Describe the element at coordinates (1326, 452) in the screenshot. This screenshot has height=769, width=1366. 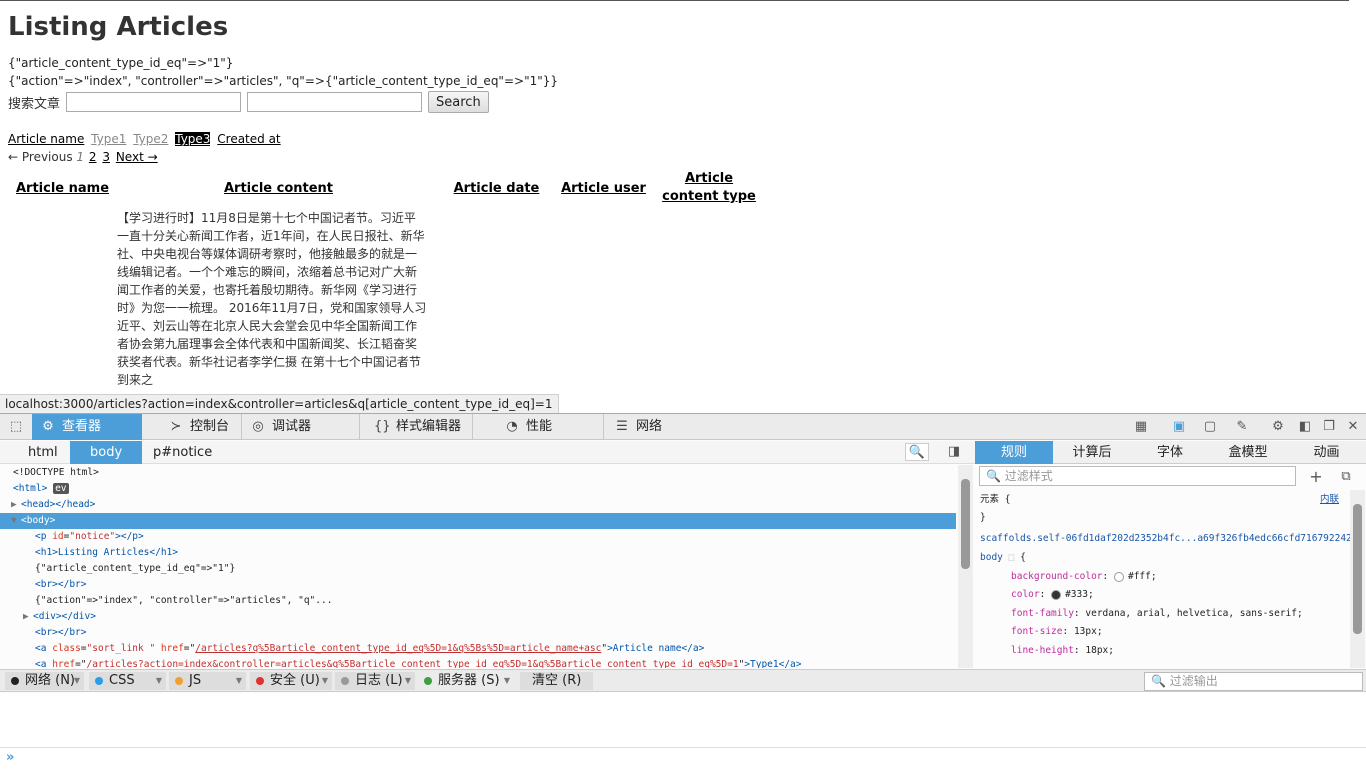
I see `tab-animations: 动画` at that location.